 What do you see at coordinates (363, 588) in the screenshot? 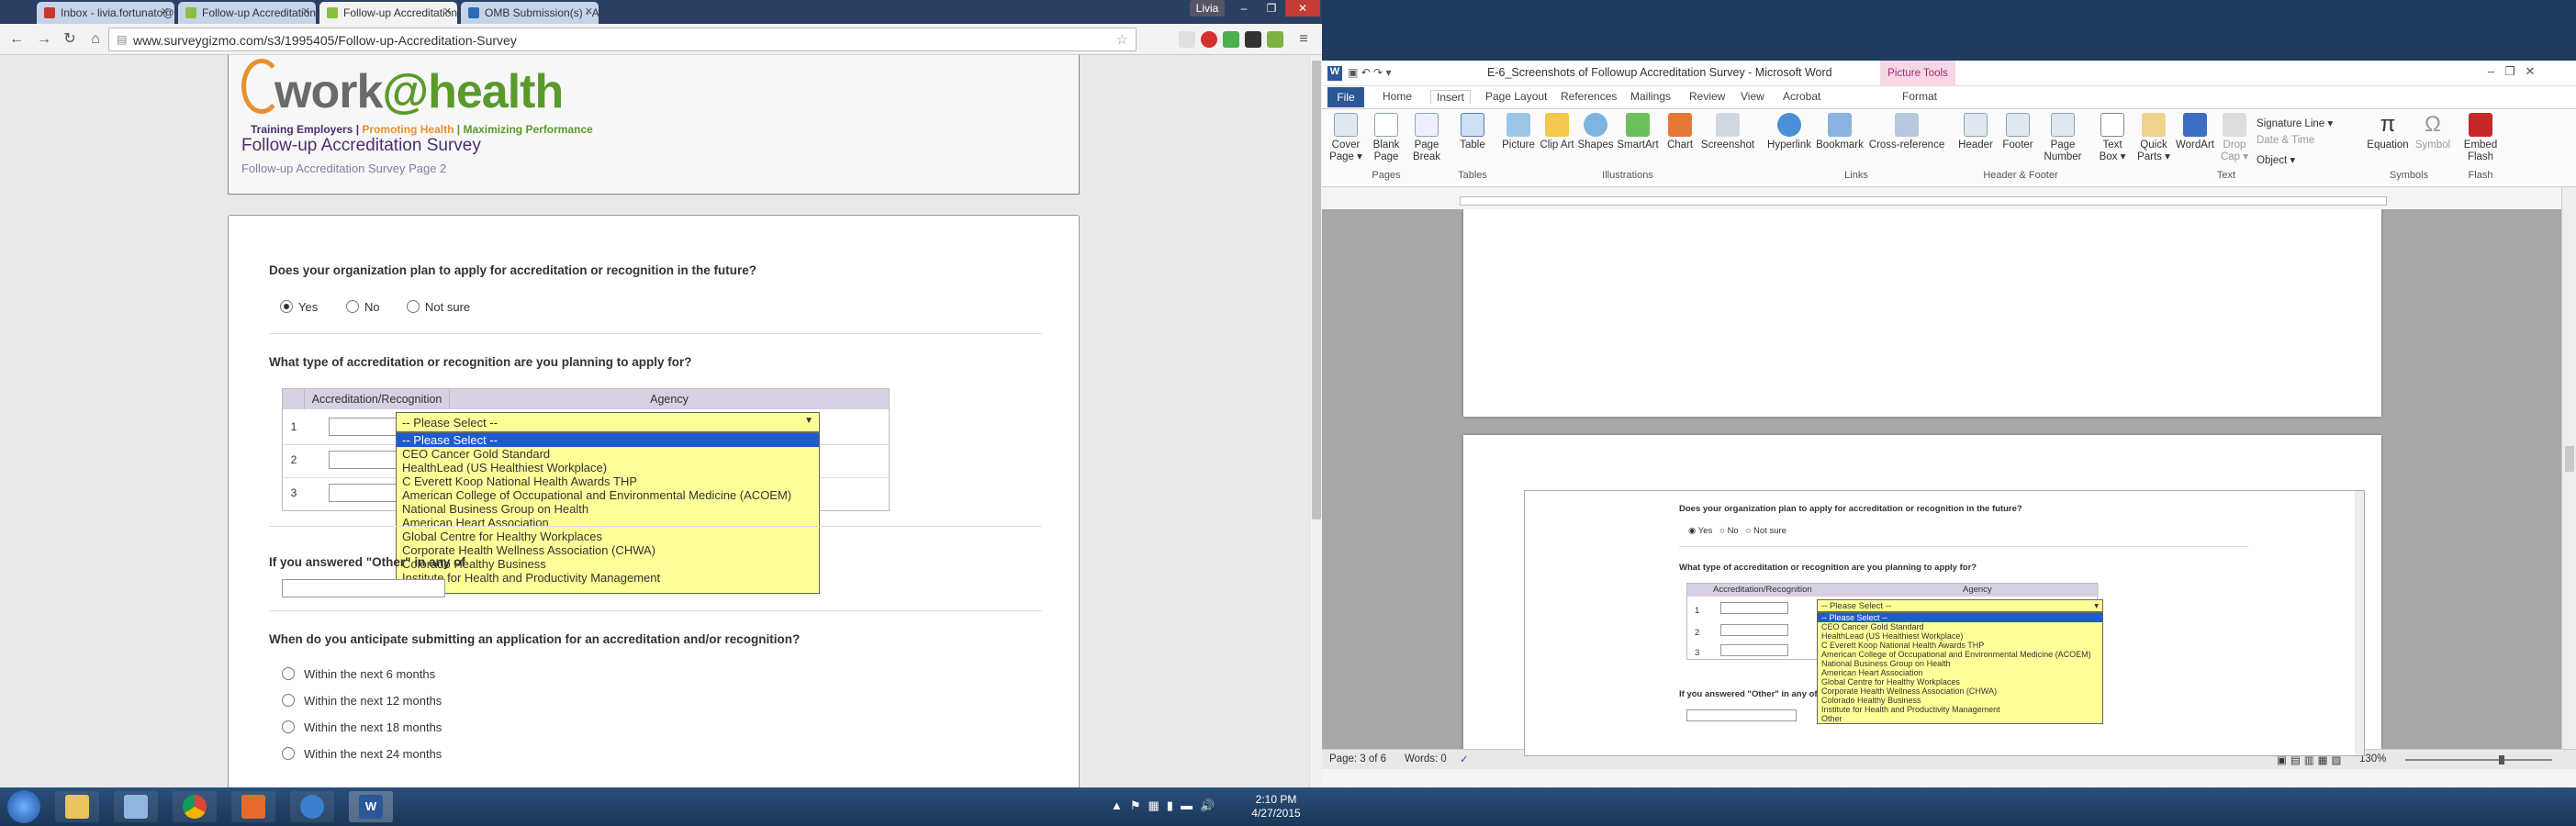
I see `other-input` at bounding box center [363, 588].